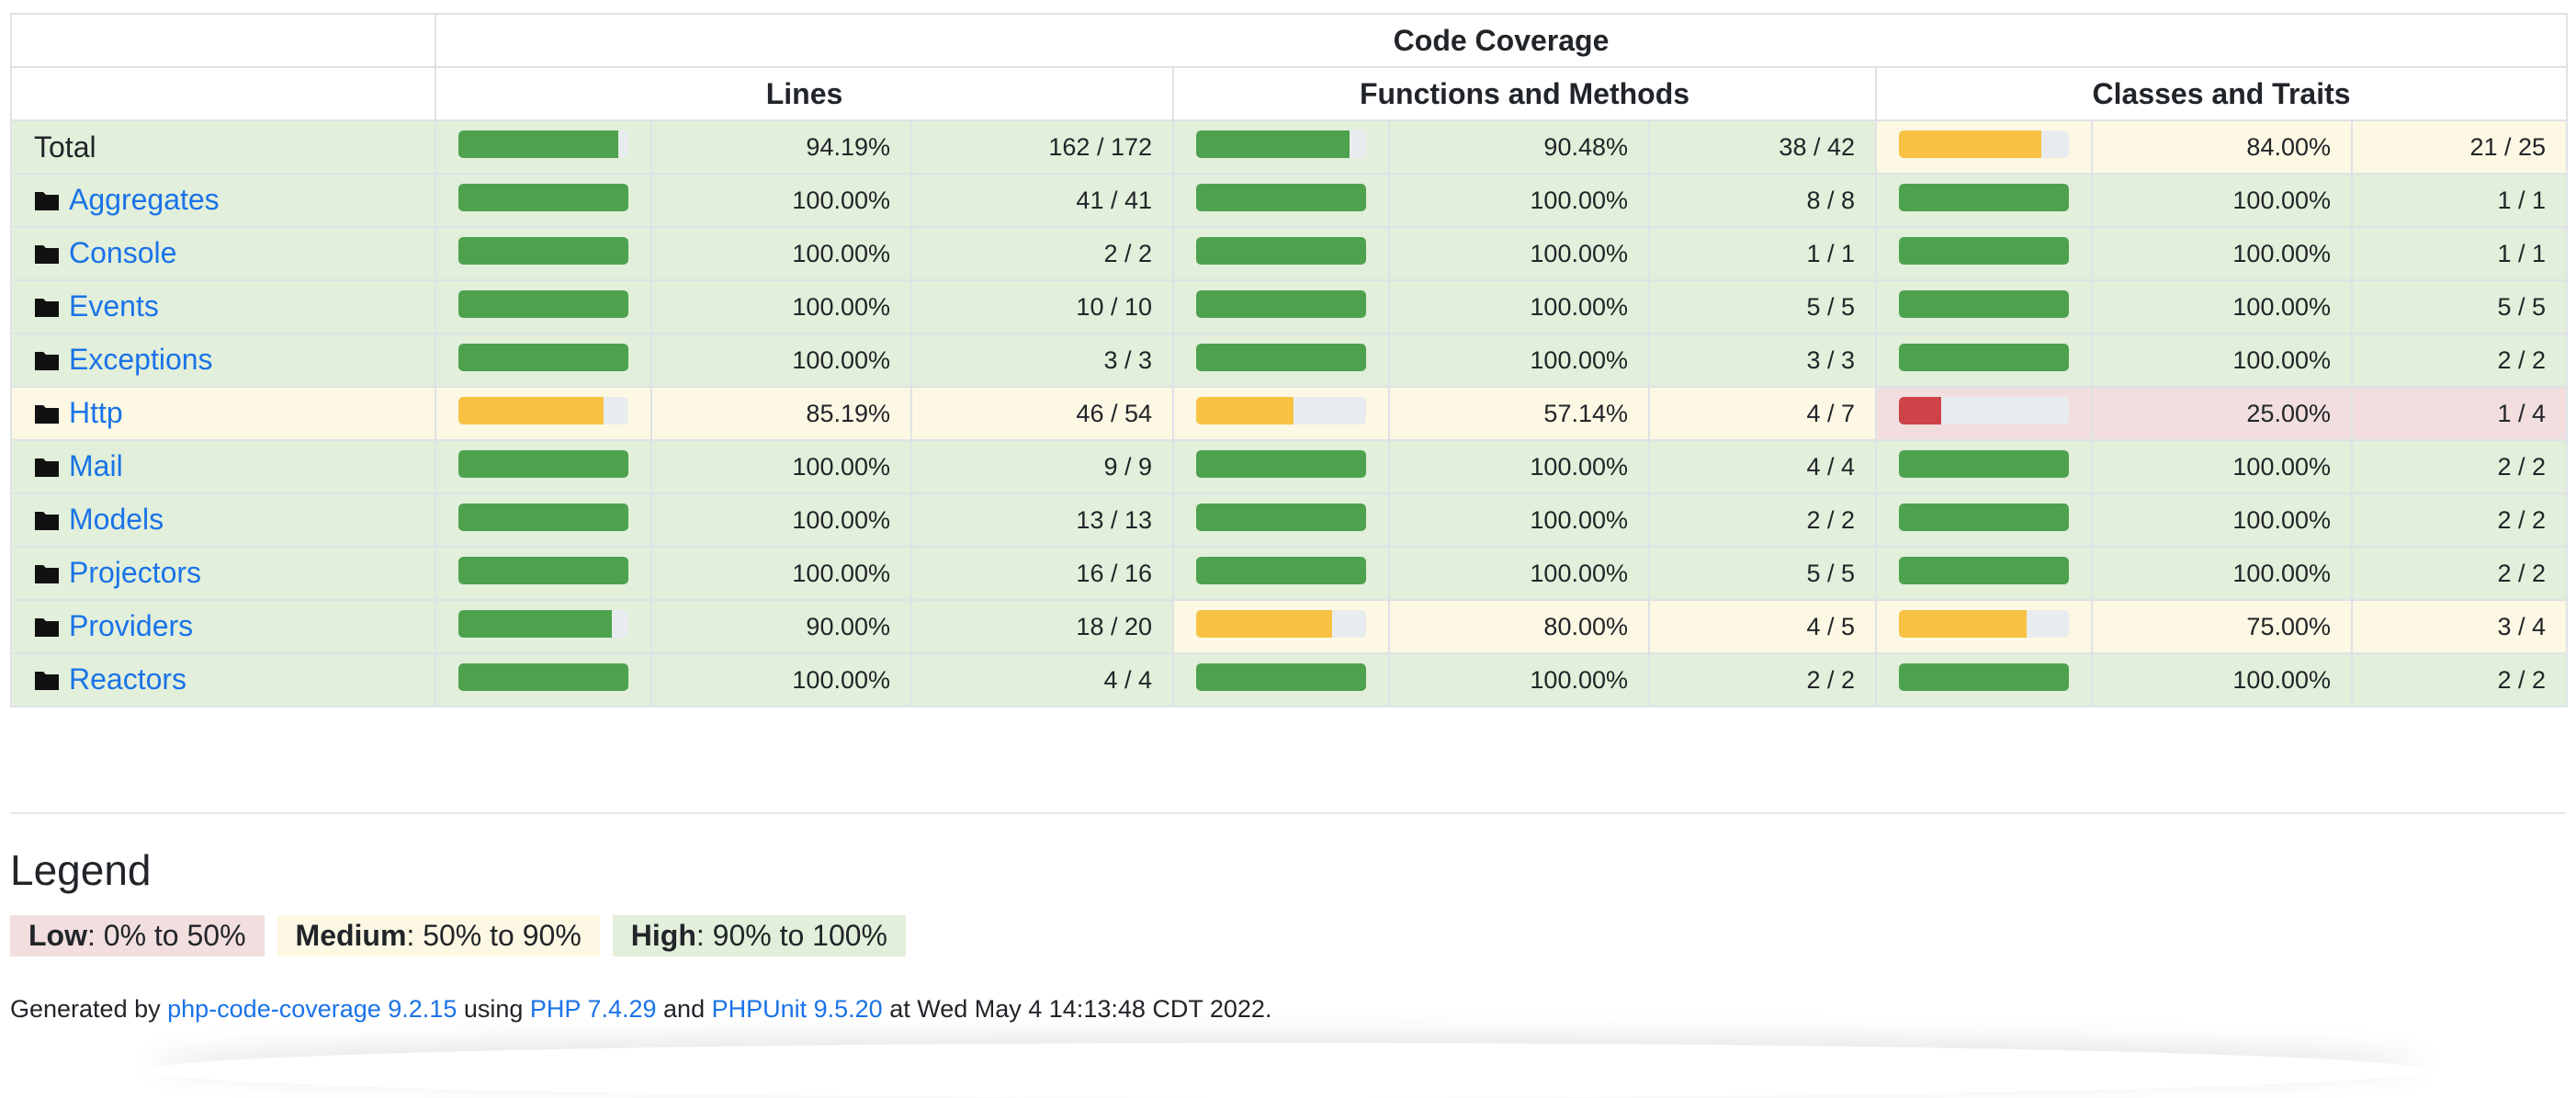 The width and height of the screenshot is (2576, 1098). What do you see at coordinates (114, 306) in the screenshot?
I see `directory-link: Events` at bounding box center [114, 306].